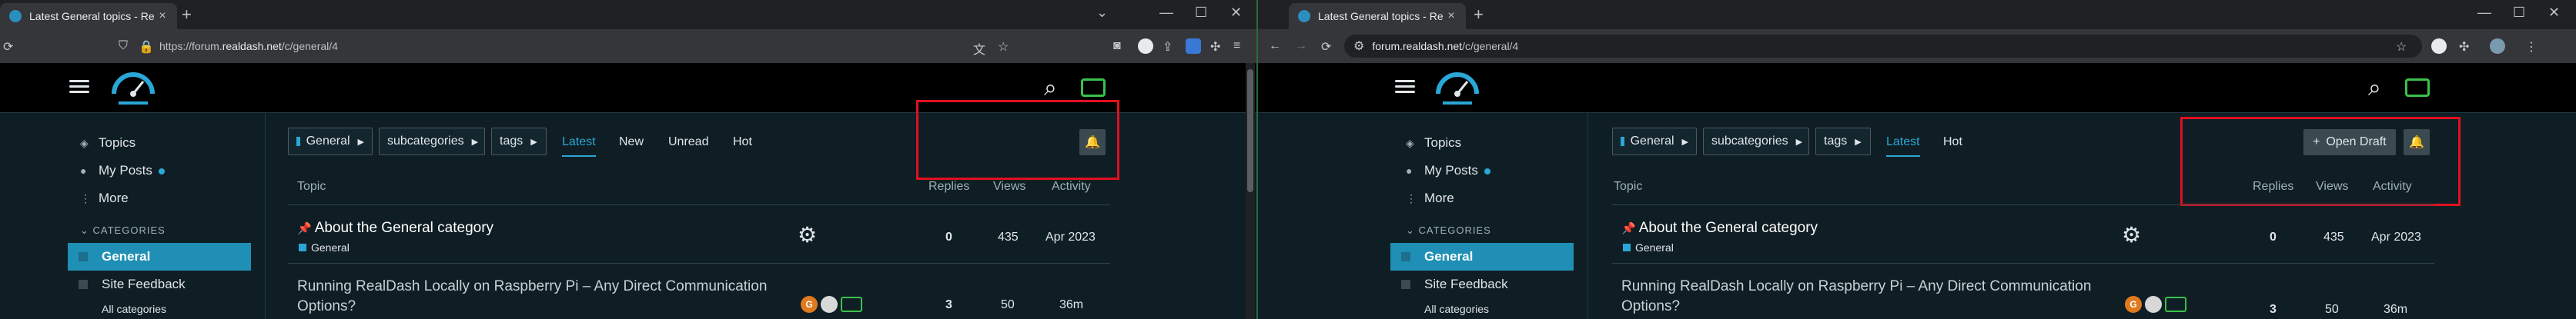 Image resolution: width=2576 pixels, height=319 pixels. I want to click on shield-icon: ⛉, so click(123, 46).